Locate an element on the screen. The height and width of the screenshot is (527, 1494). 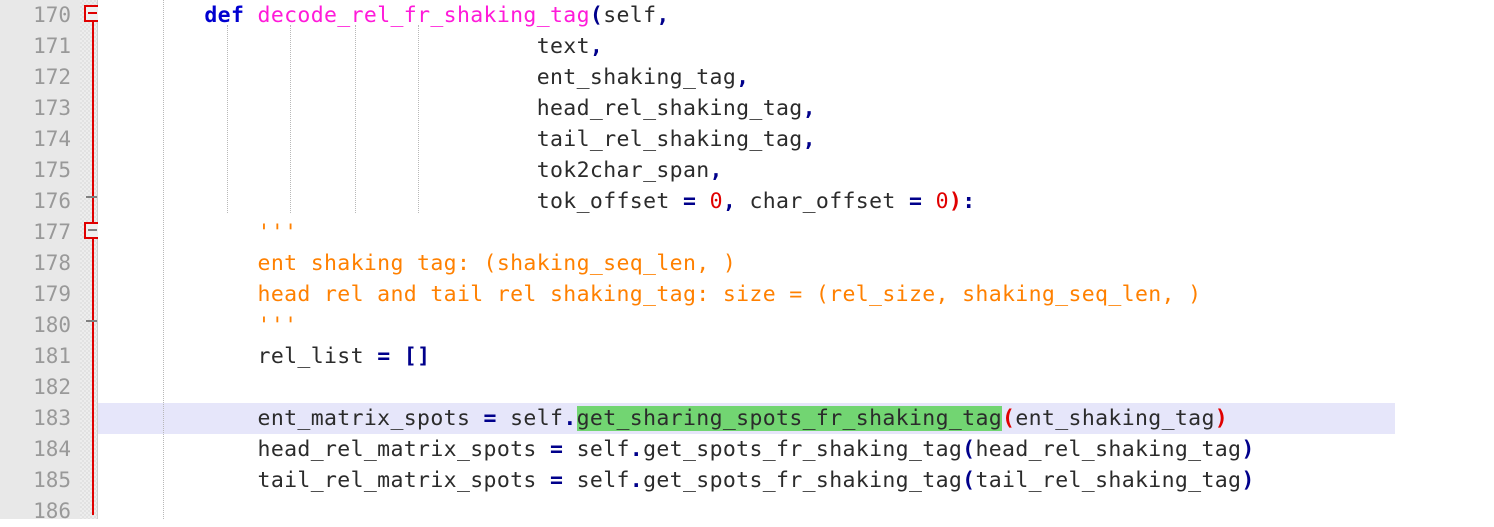
token-param-self: self is located at coordinates (630, 15).